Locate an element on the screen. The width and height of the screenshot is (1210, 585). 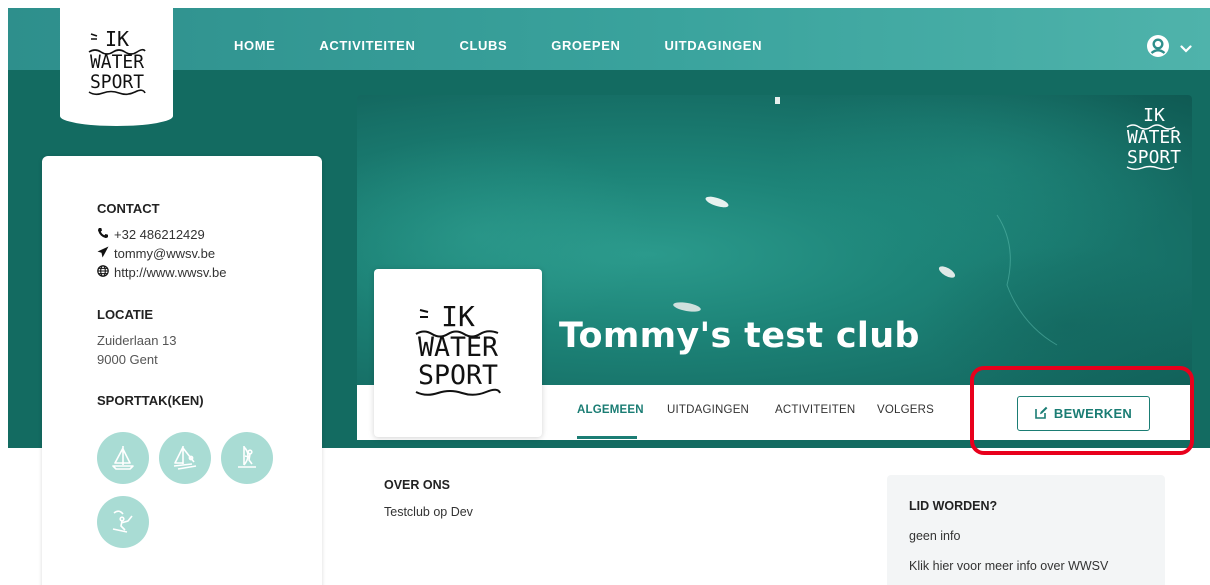
ik-watersport-logo: IK WATER SPORT is located at coordinates (117, 61).